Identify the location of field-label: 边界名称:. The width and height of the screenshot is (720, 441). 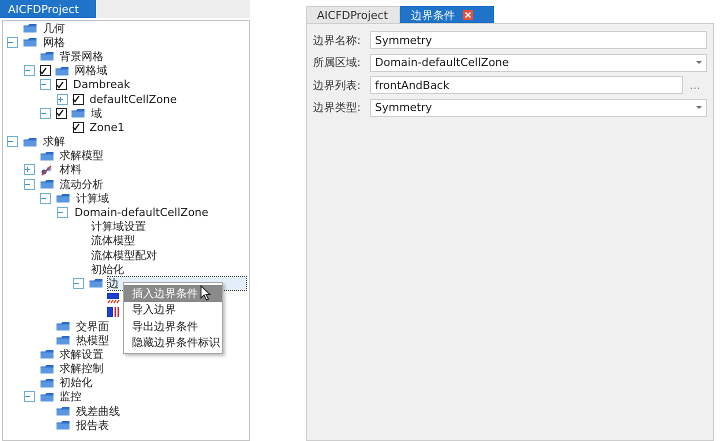
(337, 40).